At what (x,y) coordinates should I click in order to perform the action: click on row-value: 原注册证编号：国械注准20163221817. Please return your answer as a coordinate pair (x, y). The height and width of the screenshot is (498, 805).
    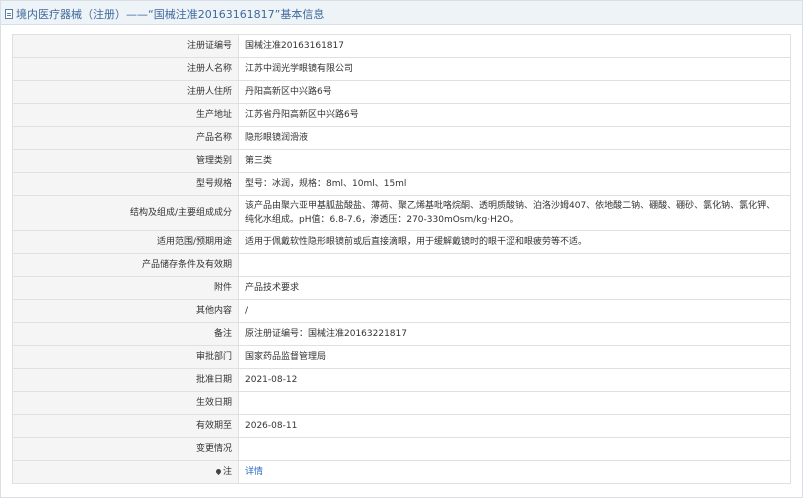
    Looking at the image, I should click on (514, 334).